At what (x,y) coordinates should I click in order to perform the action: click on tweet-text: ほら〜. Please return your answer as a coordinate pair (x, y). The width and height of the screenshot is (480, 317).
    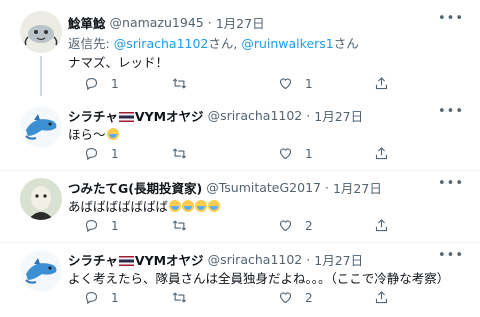
    Looking at the image, I should click on (93, 133).